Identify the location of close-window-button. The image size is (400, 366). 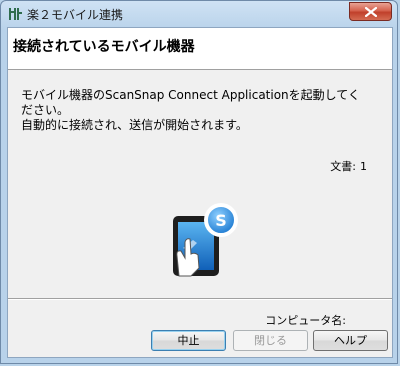
(370, 11).